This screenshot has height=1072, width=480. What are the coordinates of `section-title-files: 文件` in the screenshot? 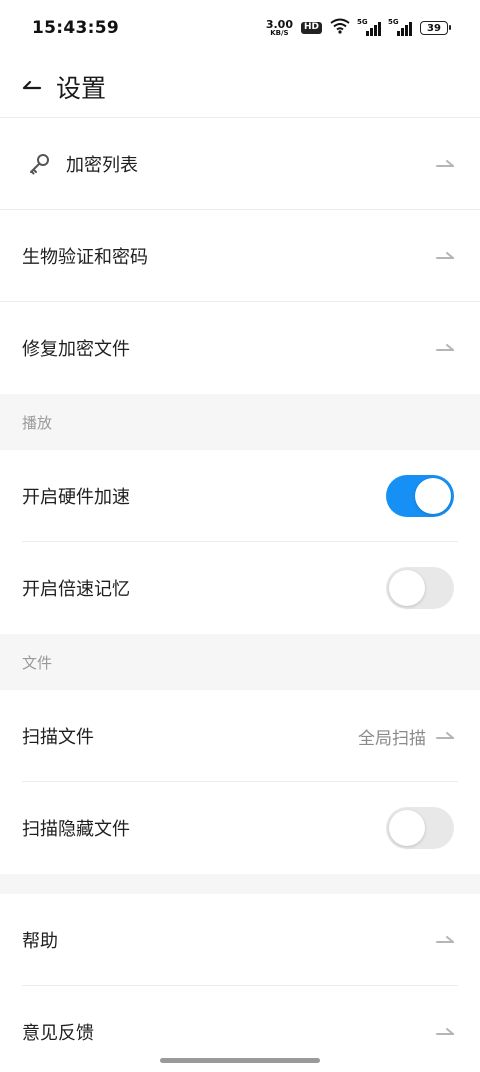 It's located at (37, 662).